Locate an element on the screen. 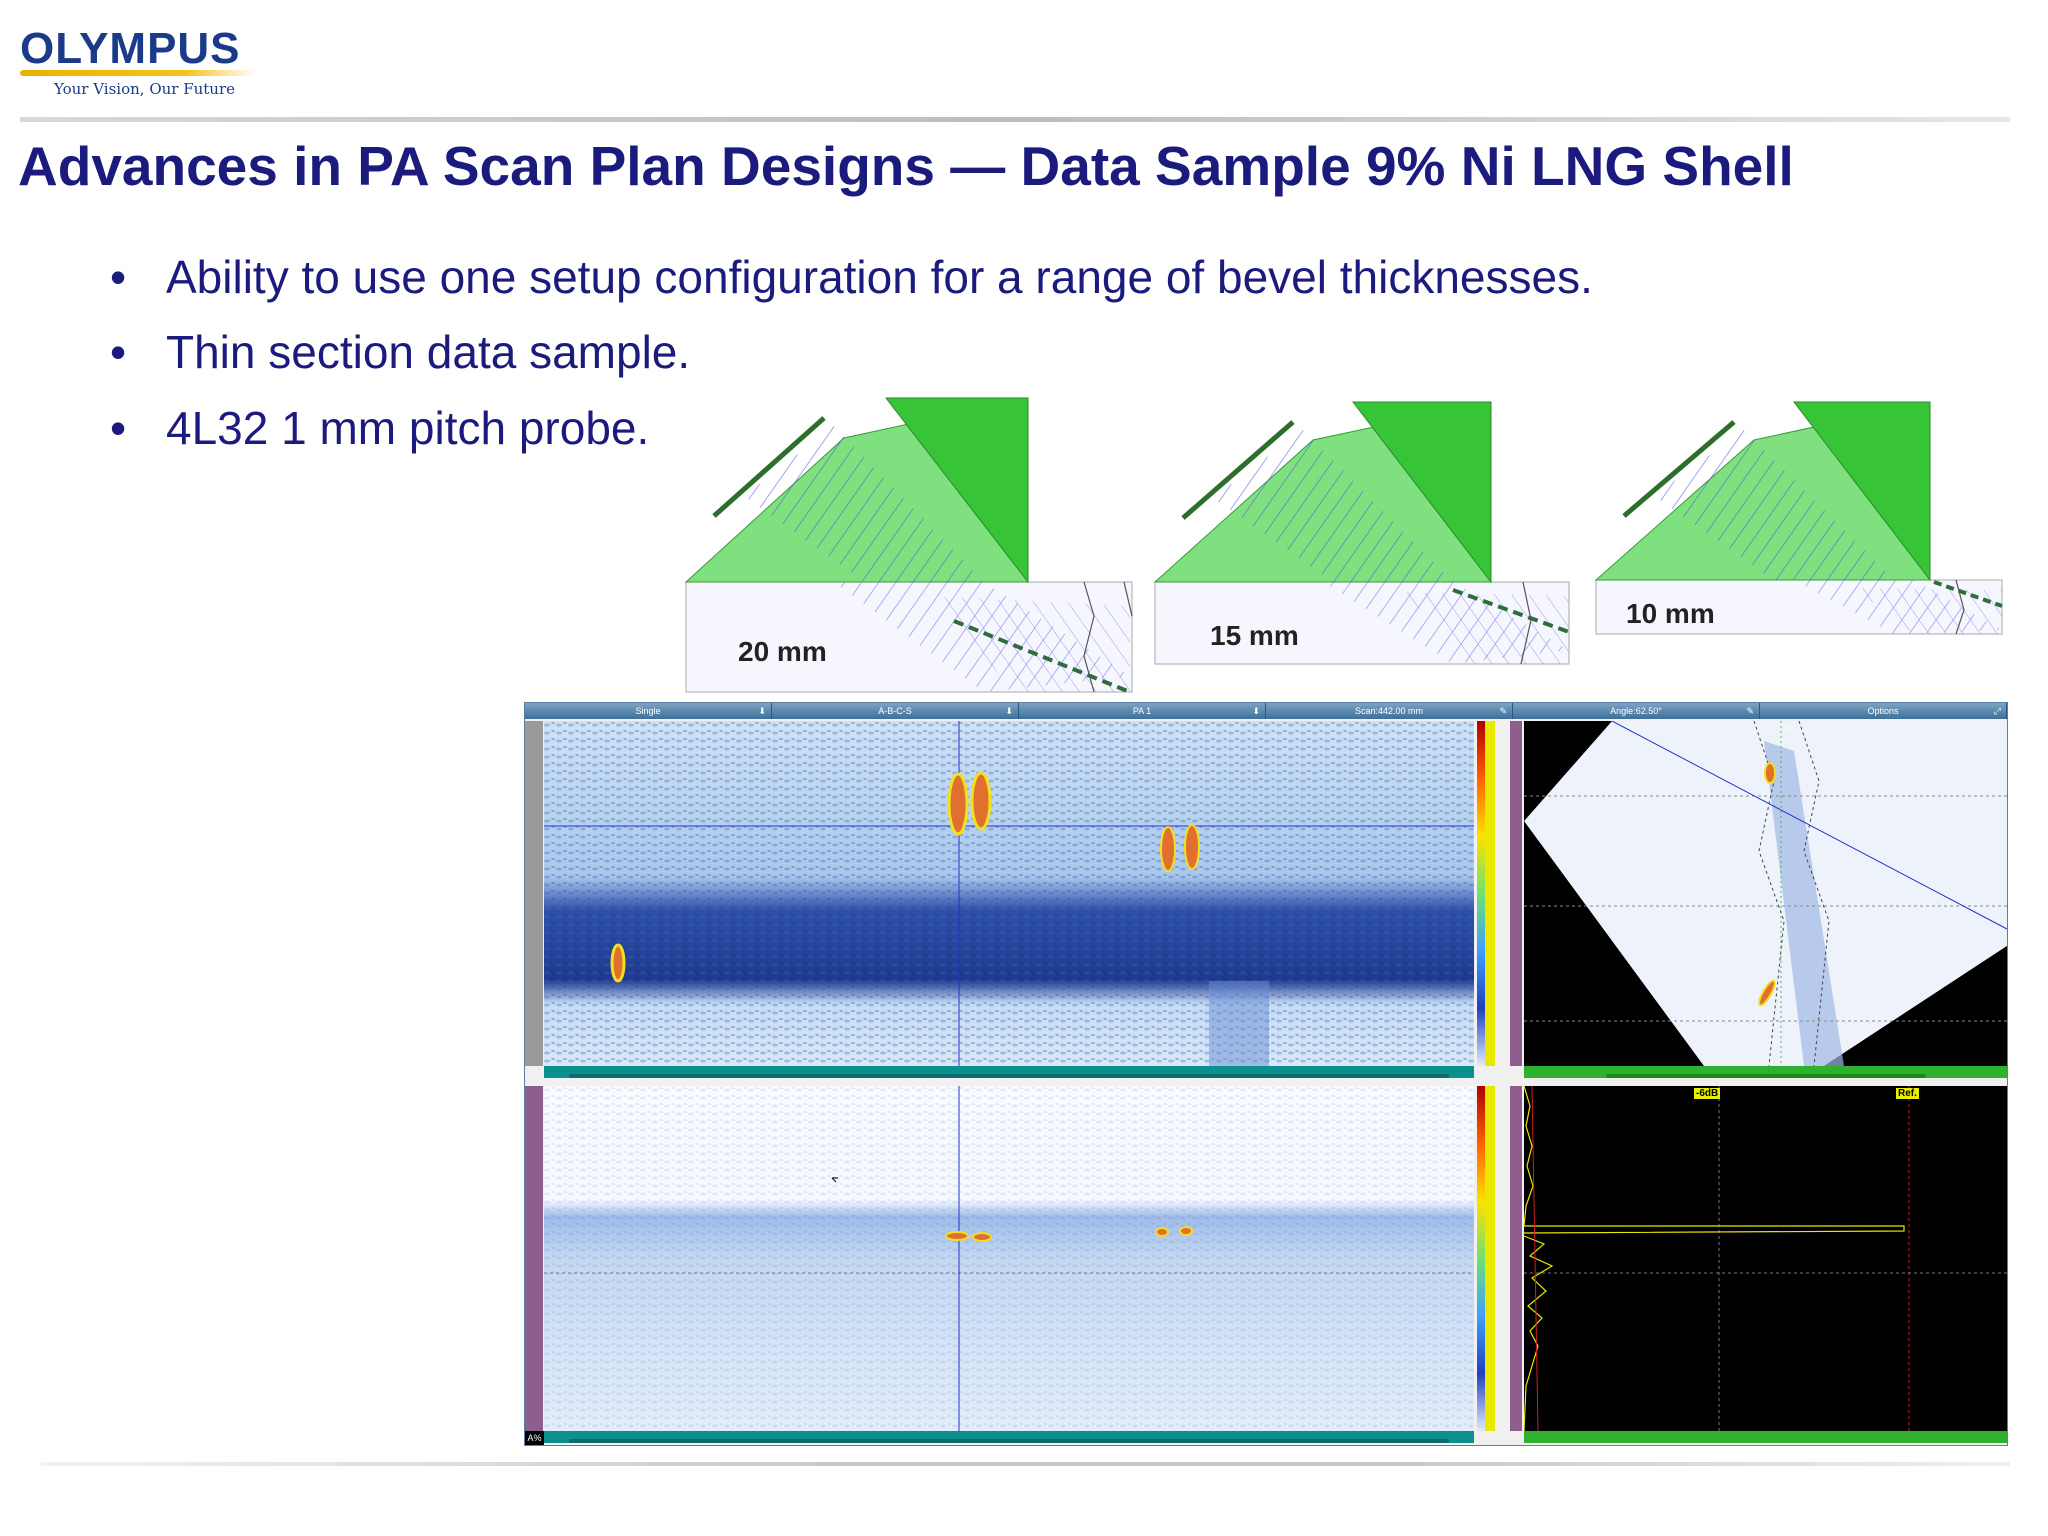  ascan-ref-tag: Ref. is located at coordinates (1907, 1093).